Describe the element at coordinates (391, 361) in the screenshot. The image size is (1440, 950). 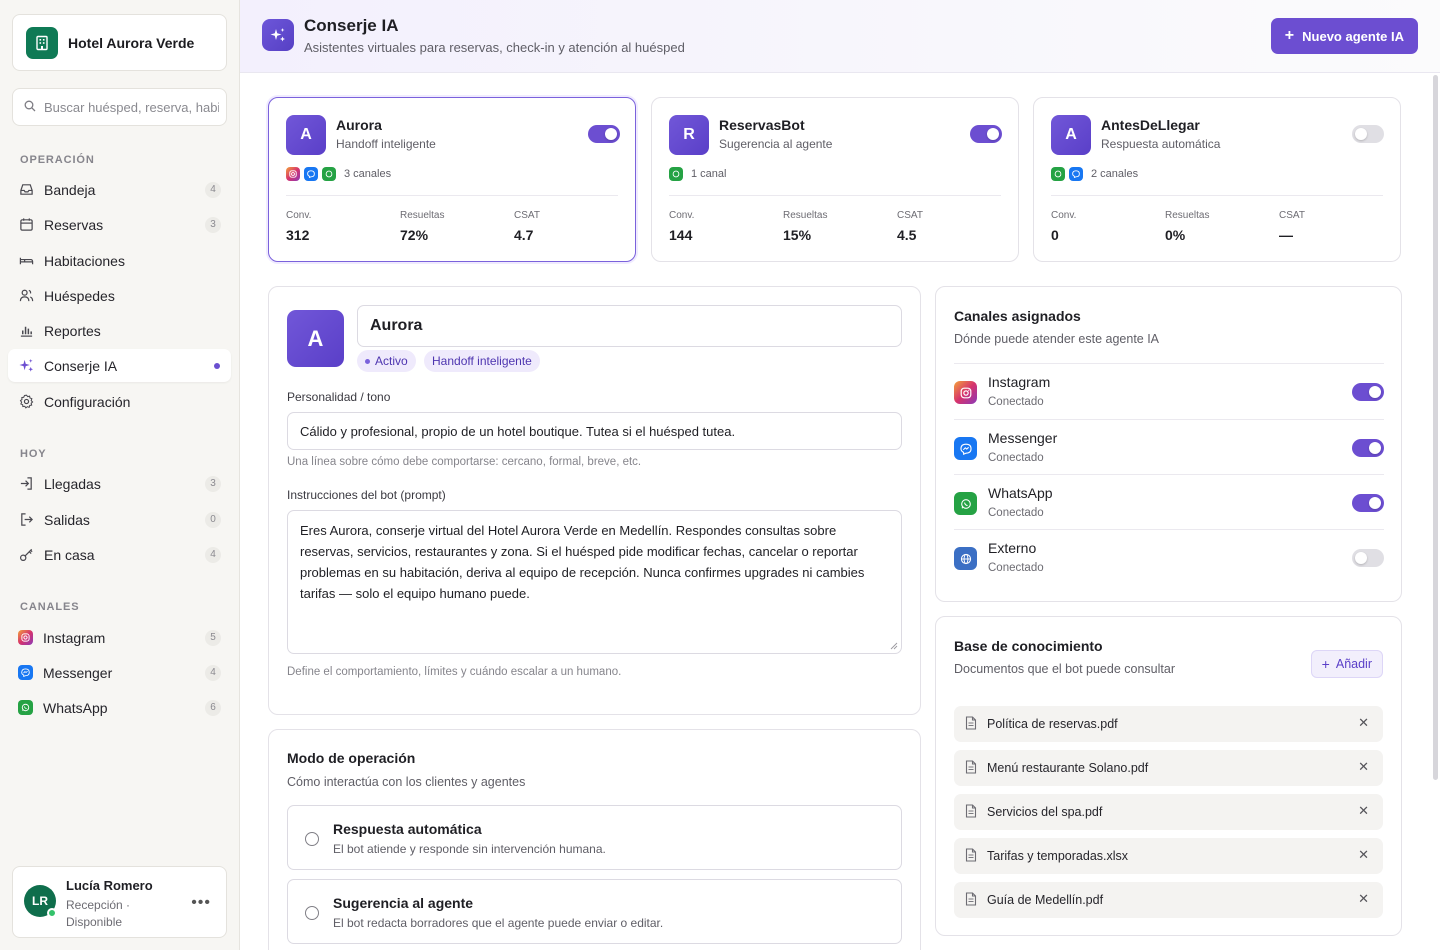
I see `status-badge-label: Activo` at that location.